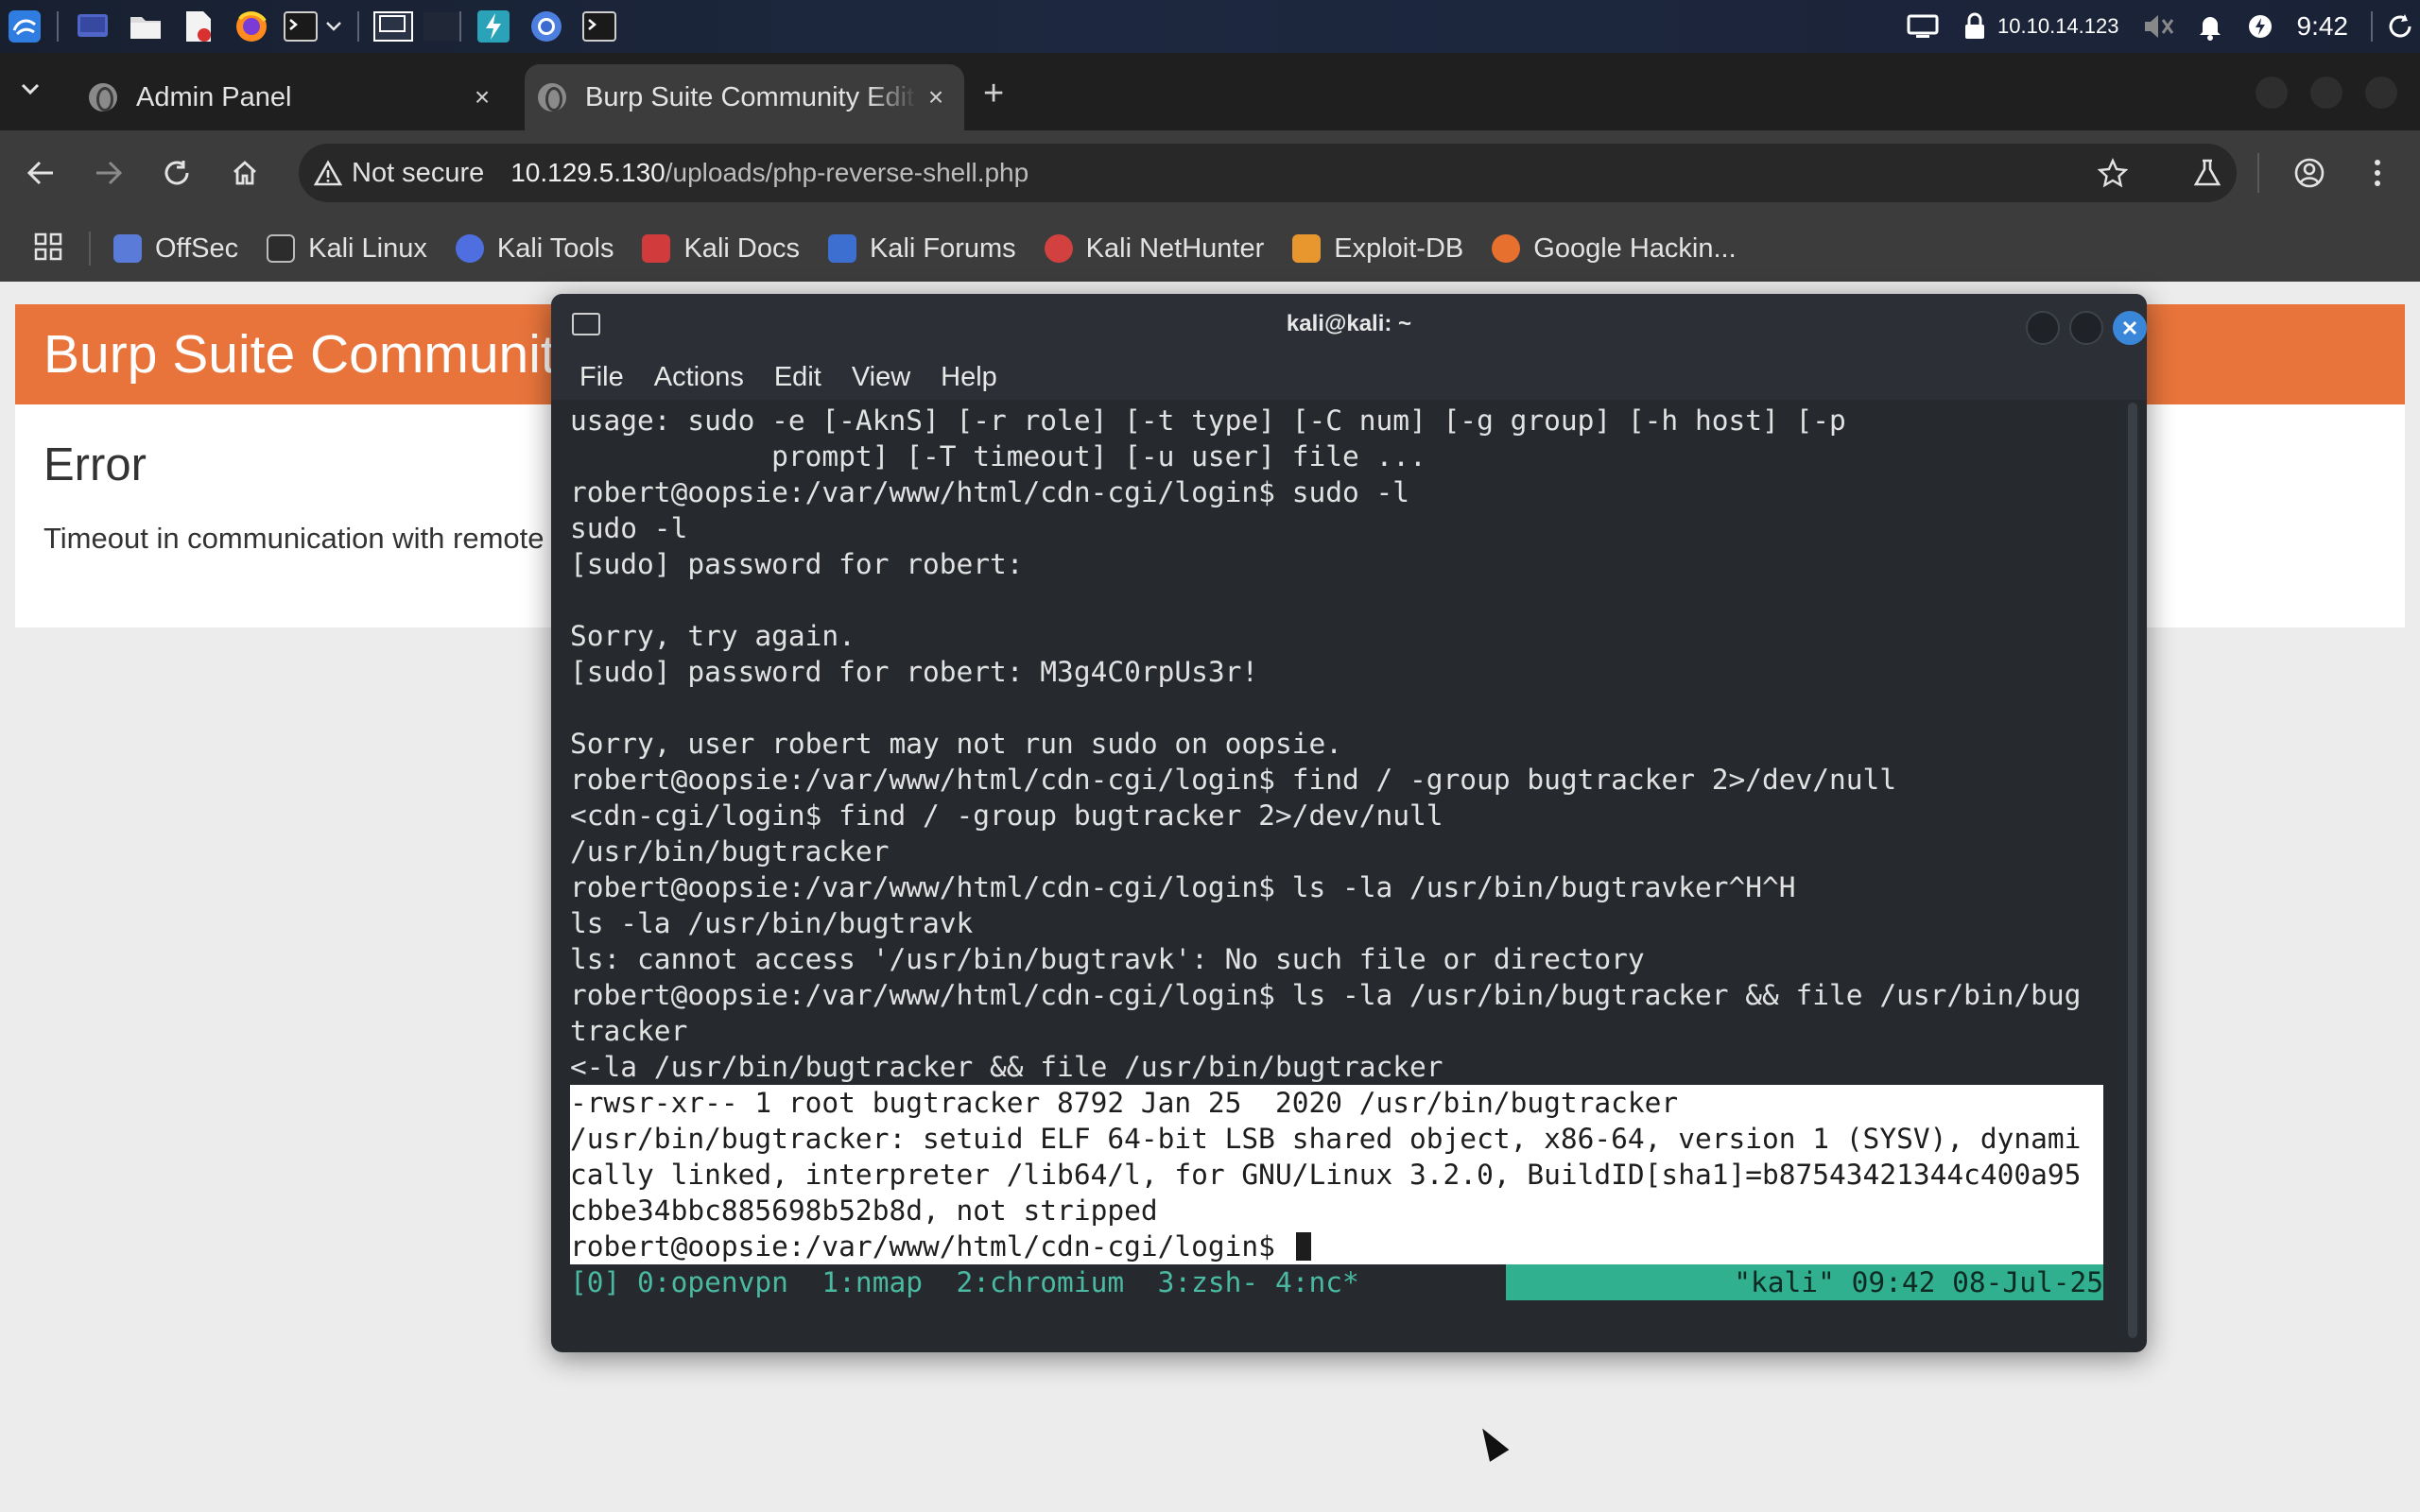 This screenshot has width=2420, height=1512. I want to click on terminal-maximize-button, so click(2086, 328).